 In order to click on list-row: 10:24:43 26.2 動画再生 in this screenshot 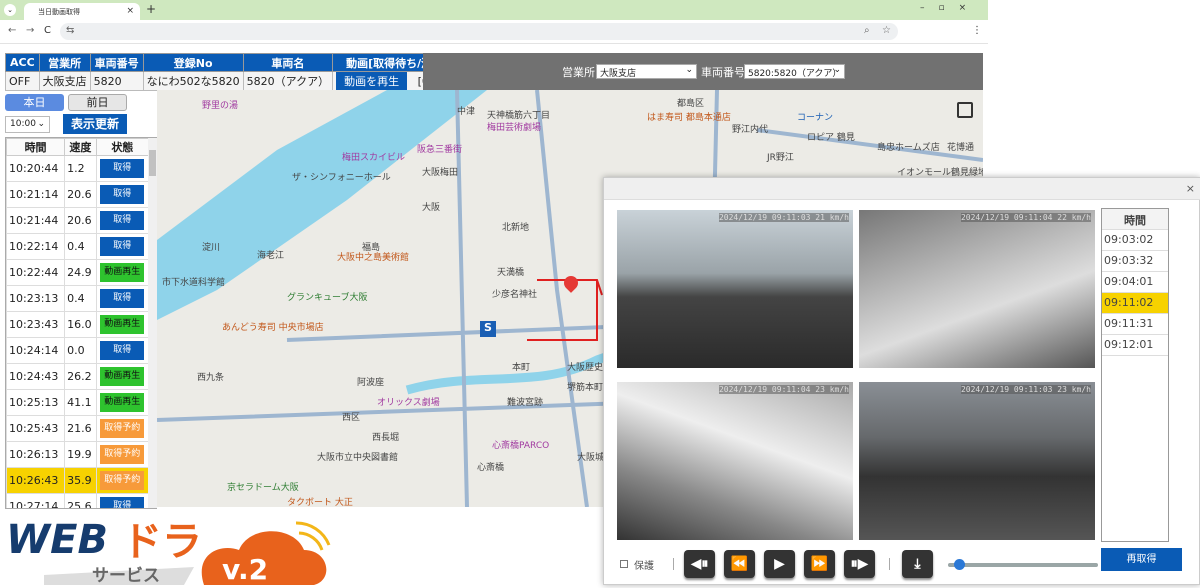, I will do `click(78, 376)`.